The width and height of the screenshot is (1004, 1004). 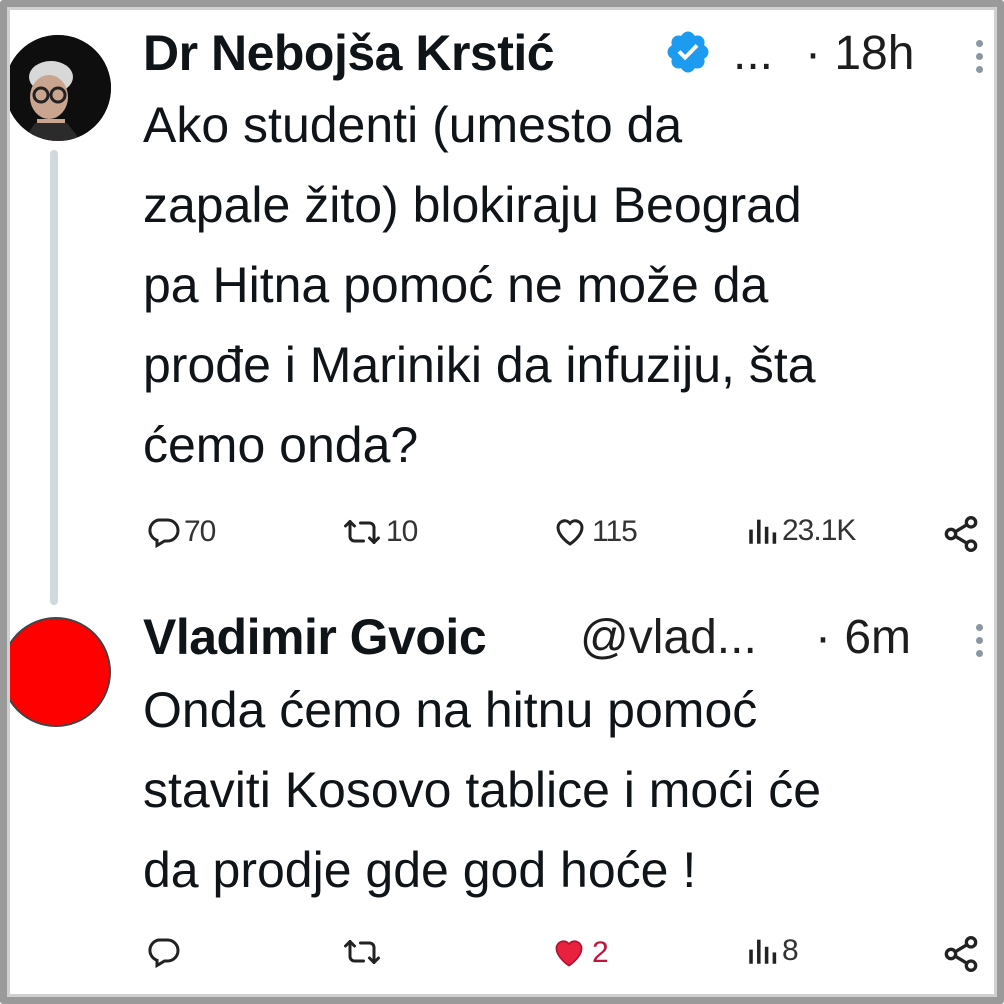 I want to click on retweet-button, so click(x=363, y=952).